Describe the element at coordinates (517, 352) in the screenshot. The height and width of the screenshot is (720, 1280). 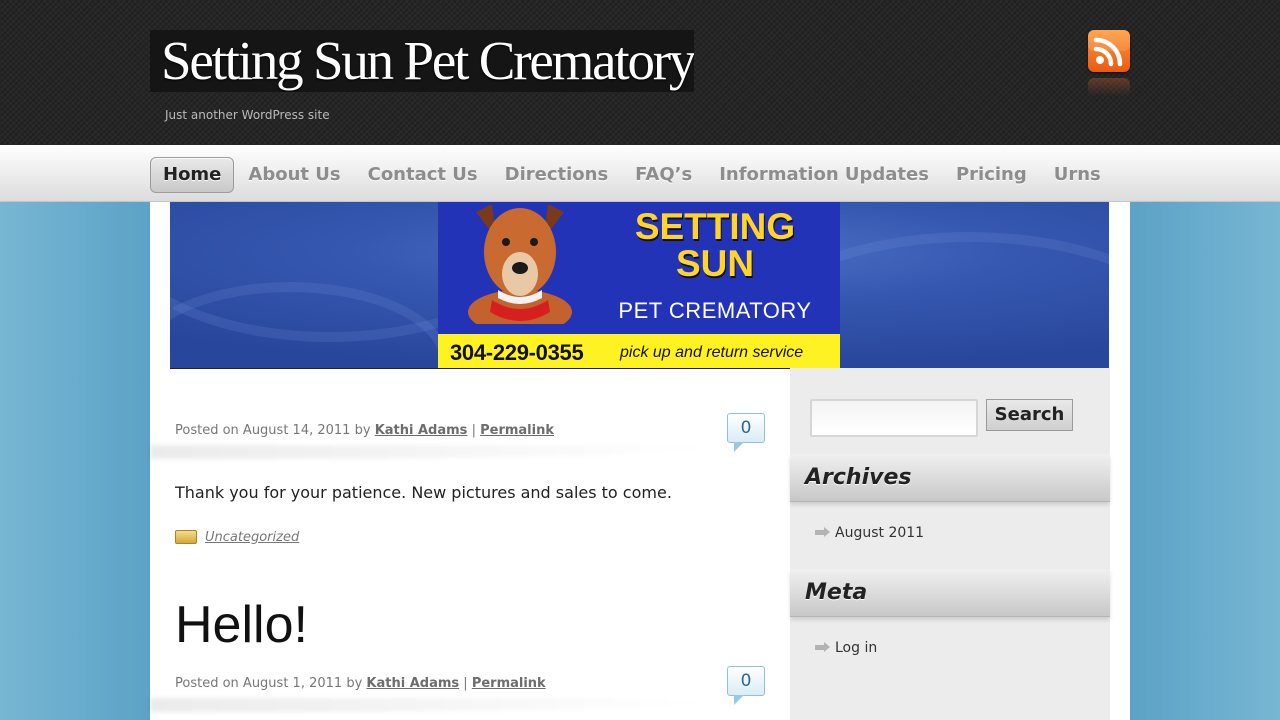
I see `sign-phone: 304-229-0355` at that location.